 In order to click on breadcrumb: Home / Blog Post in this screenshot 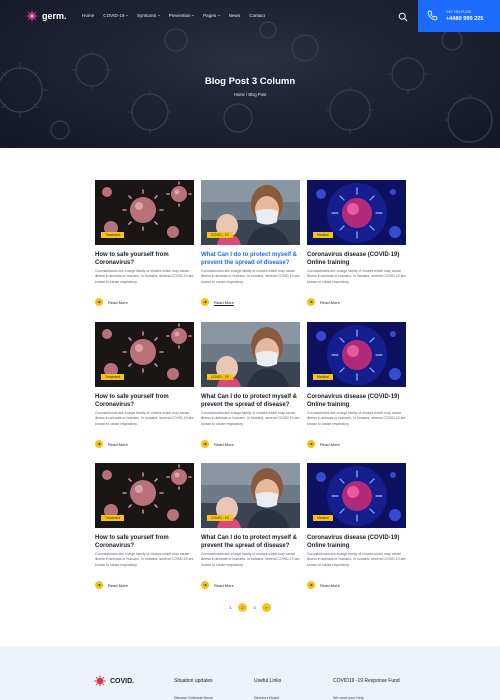, I will do `click(250, 94)`.